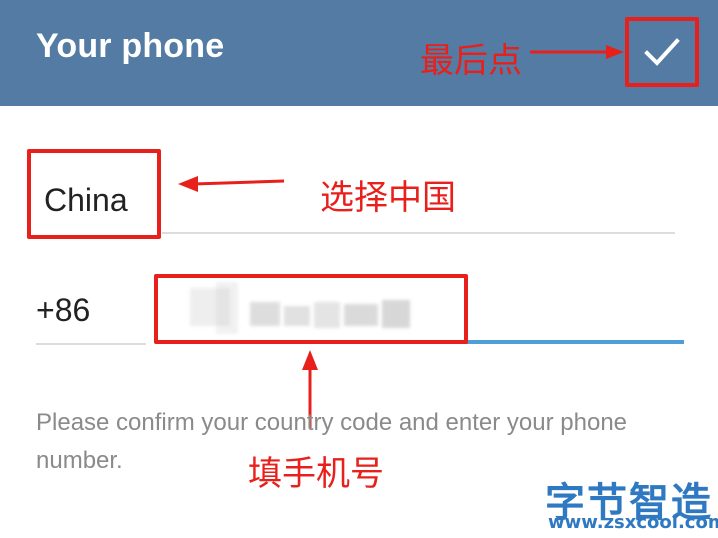  What do you see at coordinates (662, 52) in the screenshot?
I see `highlight-done-button` at bounding box center [662, 52].